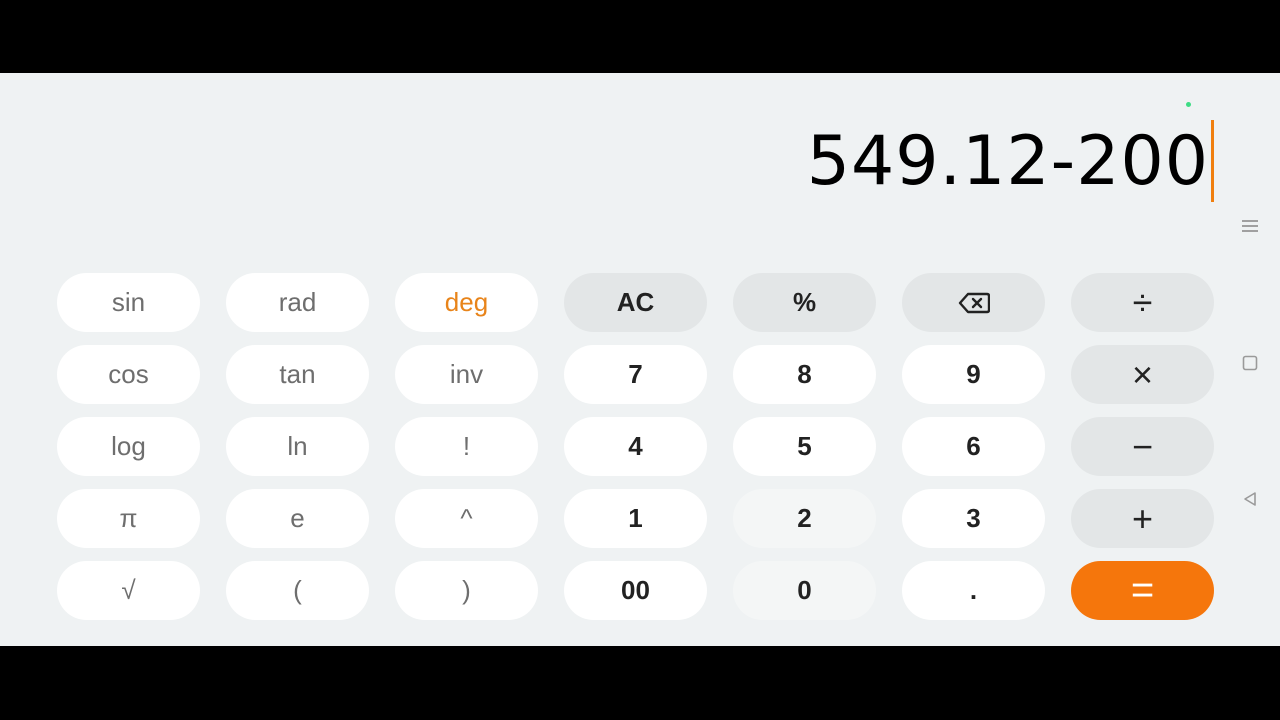  I want to click on letterbox-bottom, so click(640, 683).